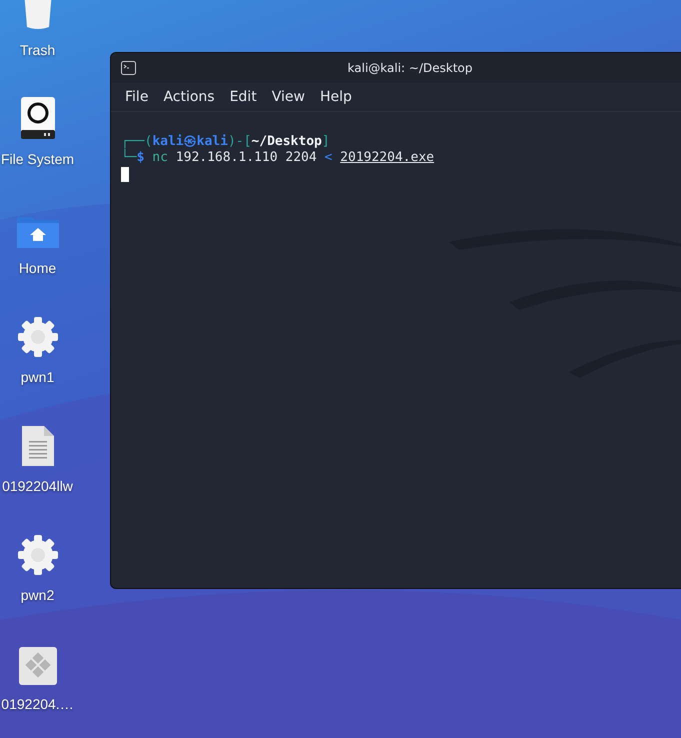 Image resolution: width=681 pixels, height=738 pixels. What do you see at coordinates (336, 97) in the screenshot?
I see `menu-item: Help` at bounding box center [336, 97].